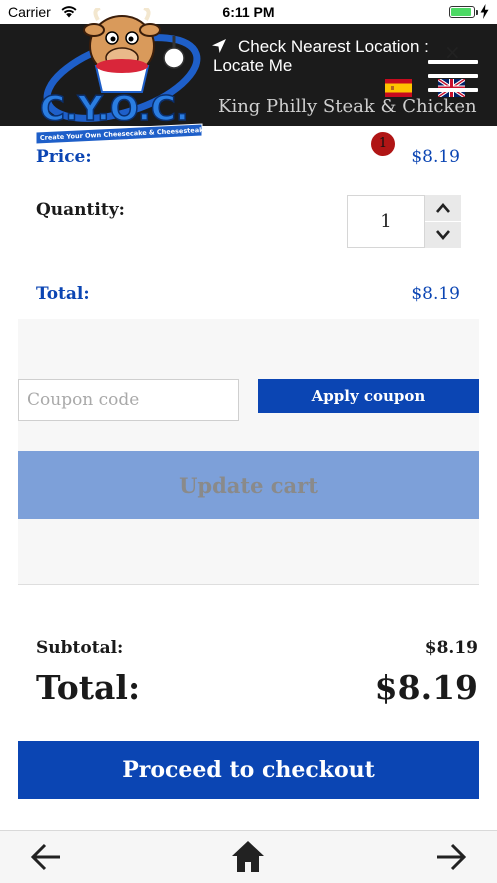 Image resolution: width=497 pixels, height=883 pixels. Describe the element at coordinates (248, 770) in the screenshot. I see `proceed-to-checkout-button: Proceed to checkout` at that location.